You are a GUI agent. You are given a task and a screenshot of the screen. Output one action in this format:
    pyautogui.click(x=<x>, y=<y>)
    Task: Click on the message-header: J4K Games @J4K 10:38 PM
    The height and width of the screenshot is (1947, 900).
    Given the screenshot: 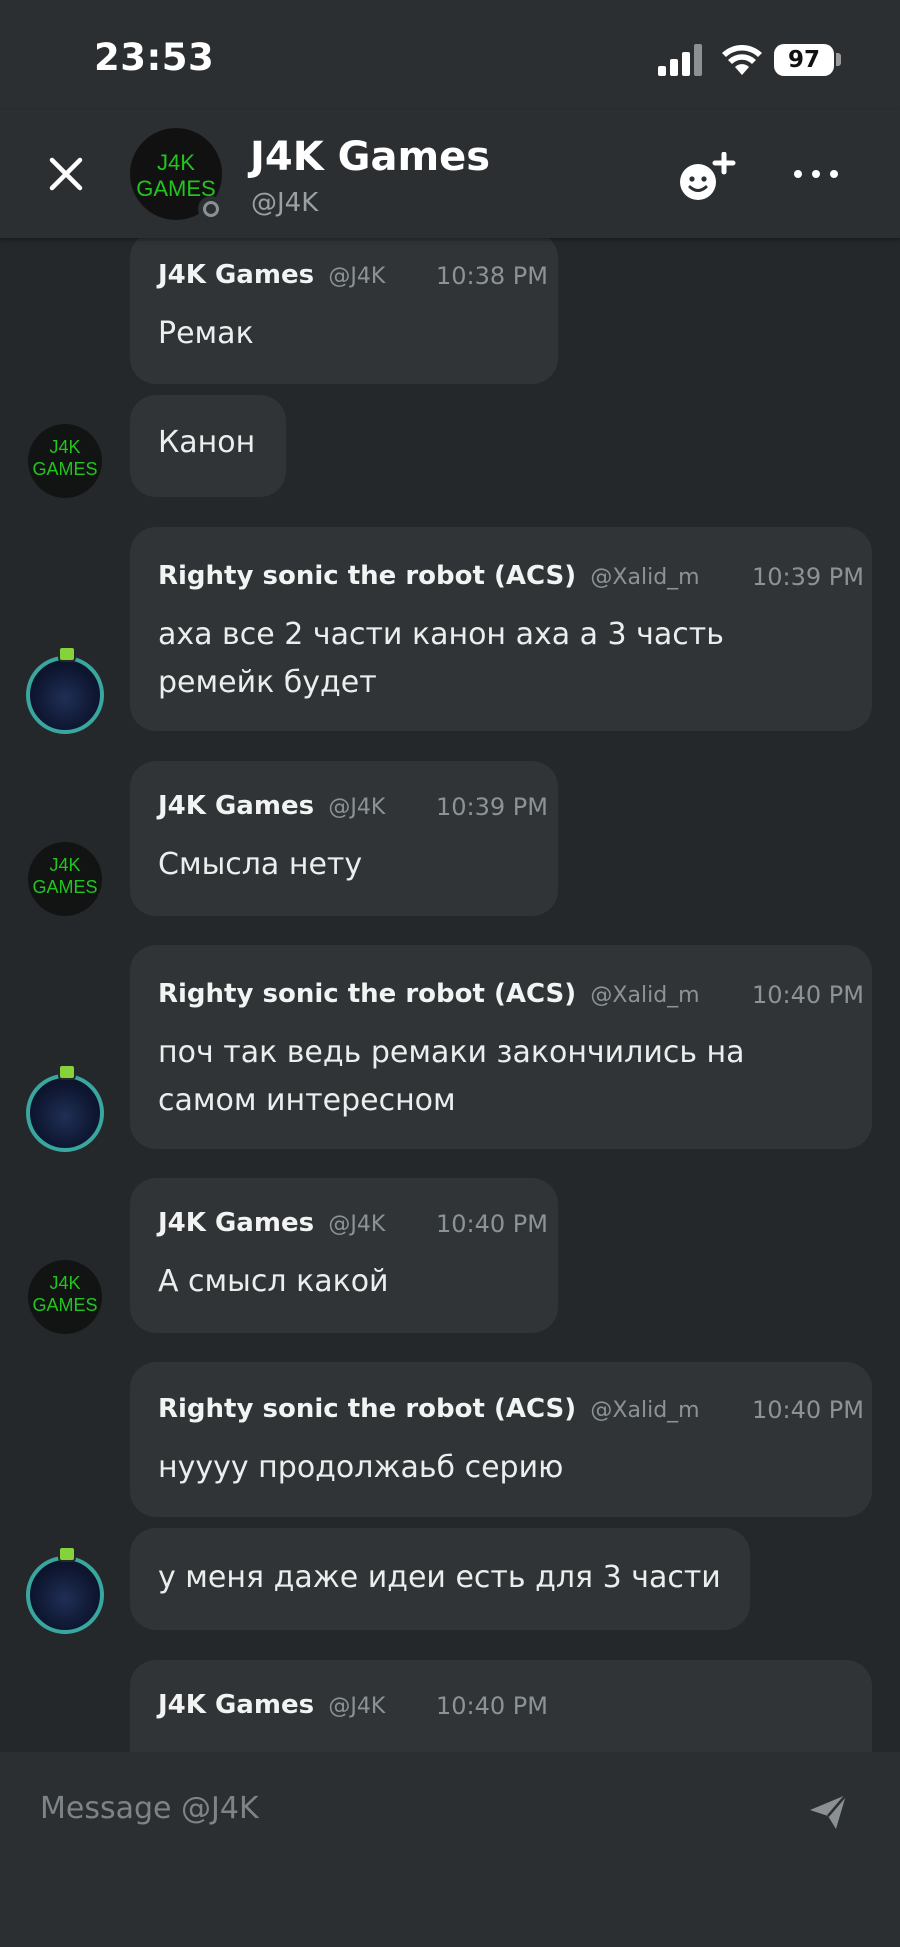 What is the action you would take?
    pyautogui.click(x=353, y=275)
    